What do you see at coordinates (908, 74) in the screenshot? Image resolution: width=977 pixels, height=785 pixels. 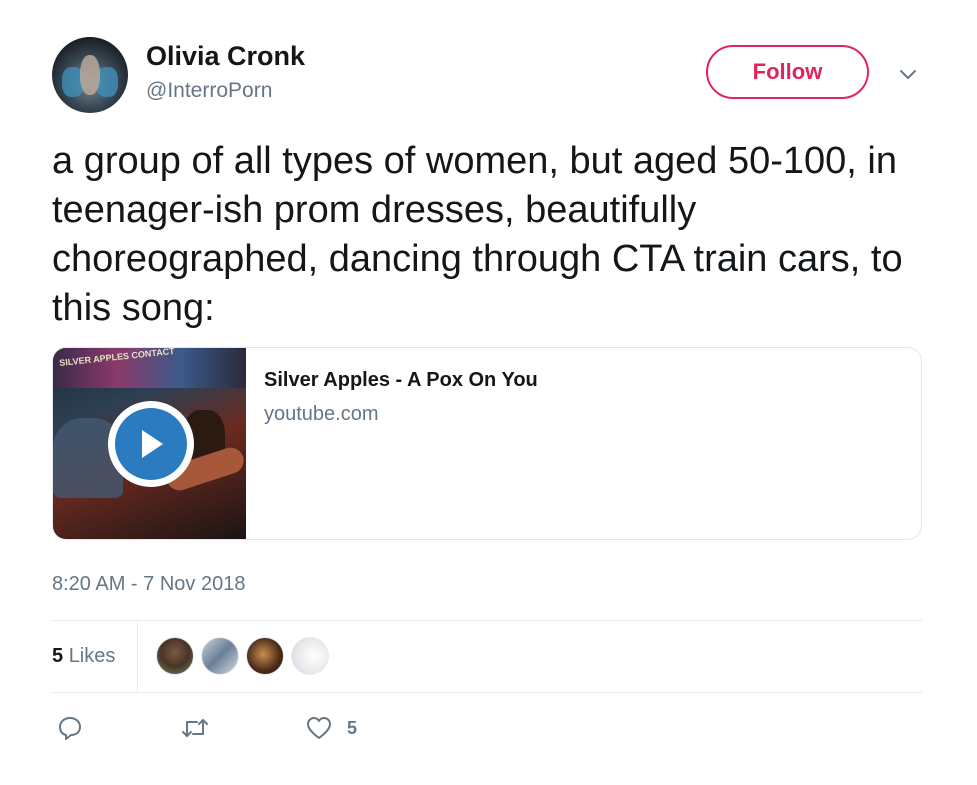 I see `chevron-down-icon` at bounding box center [908, 74].